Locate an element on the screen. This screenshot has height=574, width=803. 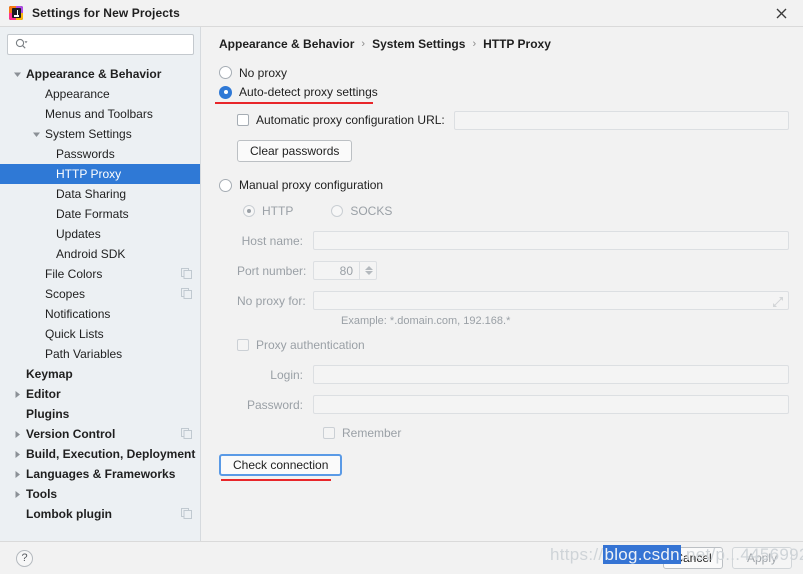
automatic-proxy-url-label: Automatic proxy configuration URL: is located at coordinates (350, 120).